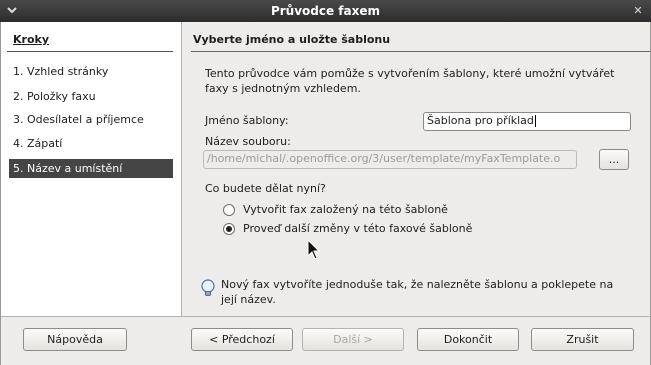 Image resolution: width=651 pixels, height=365 pixels. Describe the element at coordinates (582, 339) in the screenshot. I see `cancel-button: Zrušit` at that location.